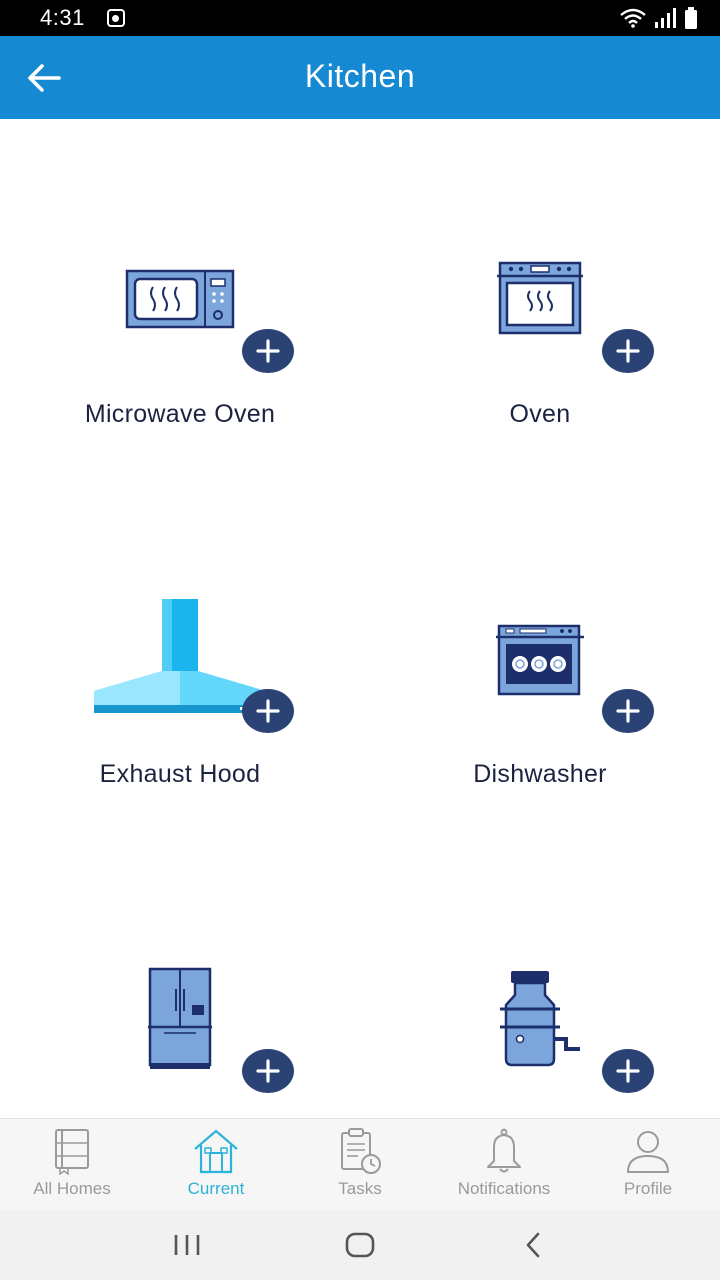 This screenshot has height=1280, width=720. I want to click on clipboard-clock-icon, so click(361, 1151).